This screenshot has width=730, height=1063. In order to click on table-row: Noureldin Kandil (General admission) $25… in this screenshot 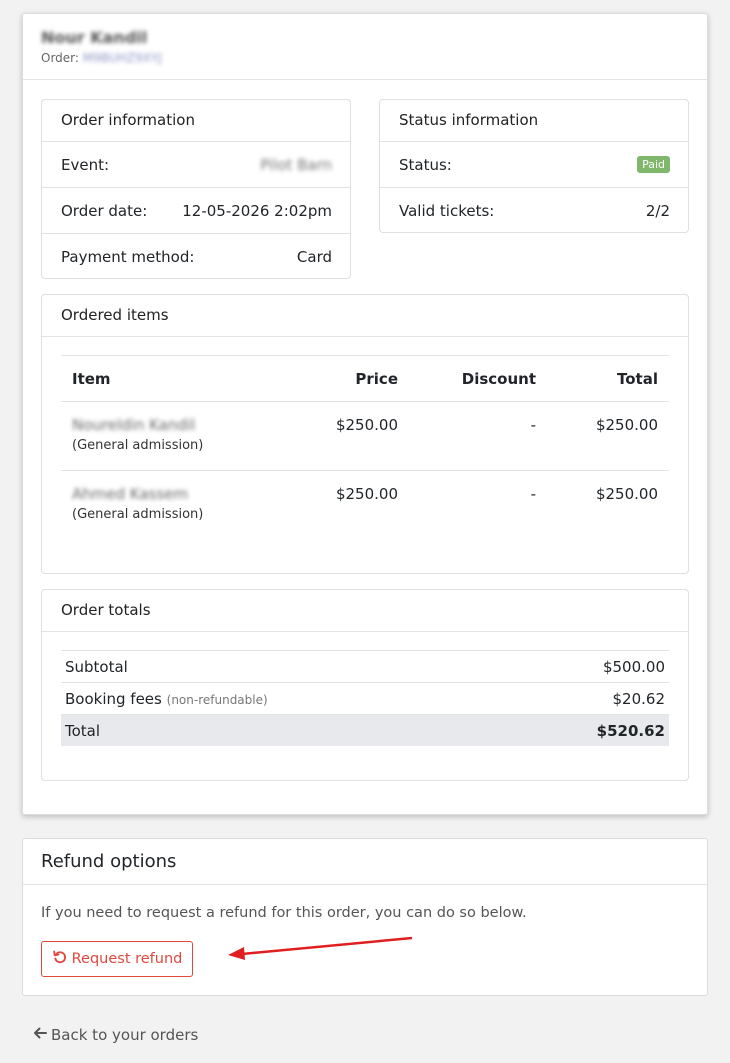, I will do `click(365, 436)`.